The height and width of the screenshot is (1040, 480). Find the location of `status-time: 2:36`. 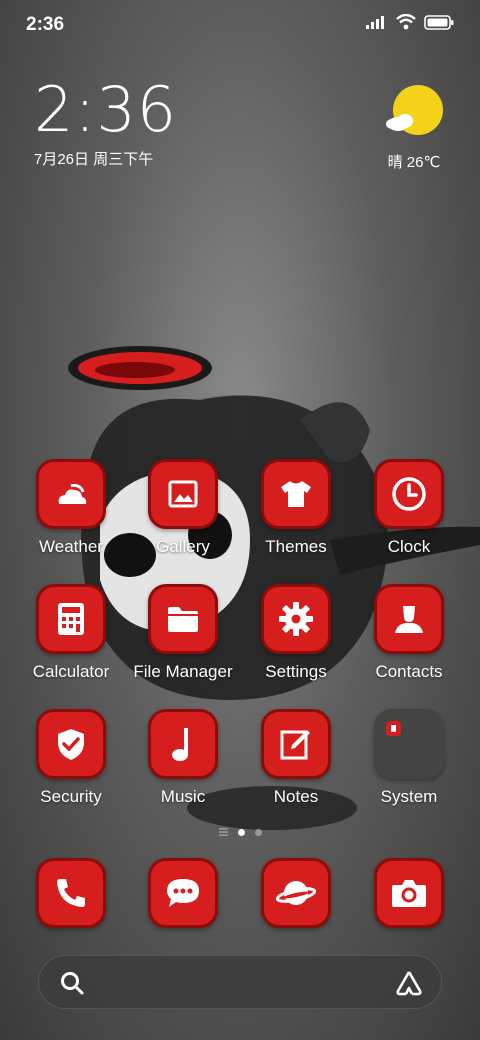

status-time: 2:36 is located at coordinates (45, 24).